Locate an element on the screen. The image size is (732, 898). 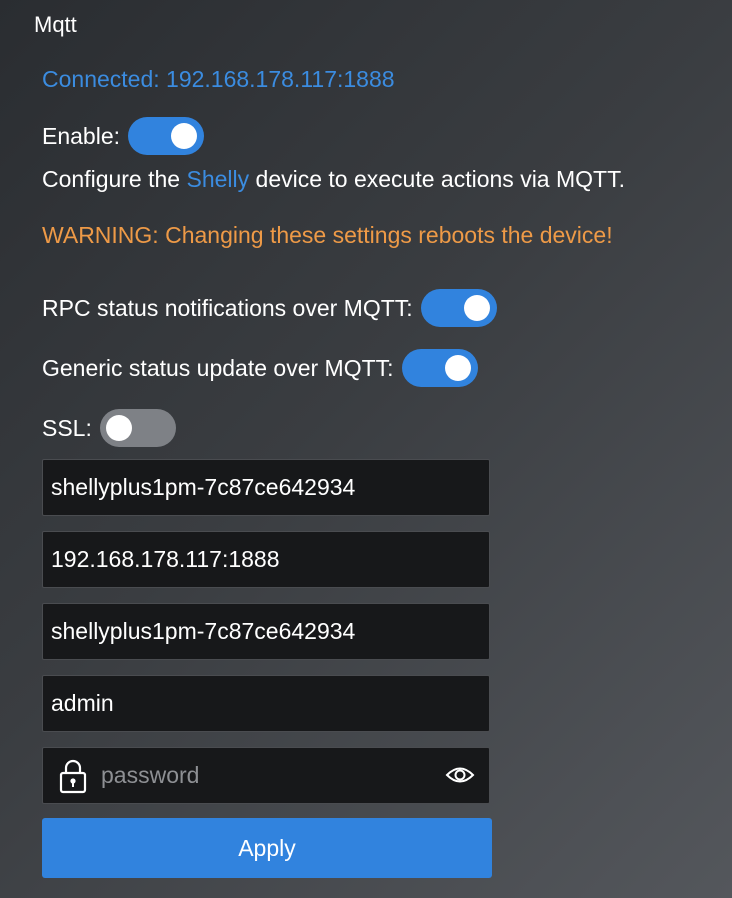
enable-label: Enable: is located at coordinates (81, 135).